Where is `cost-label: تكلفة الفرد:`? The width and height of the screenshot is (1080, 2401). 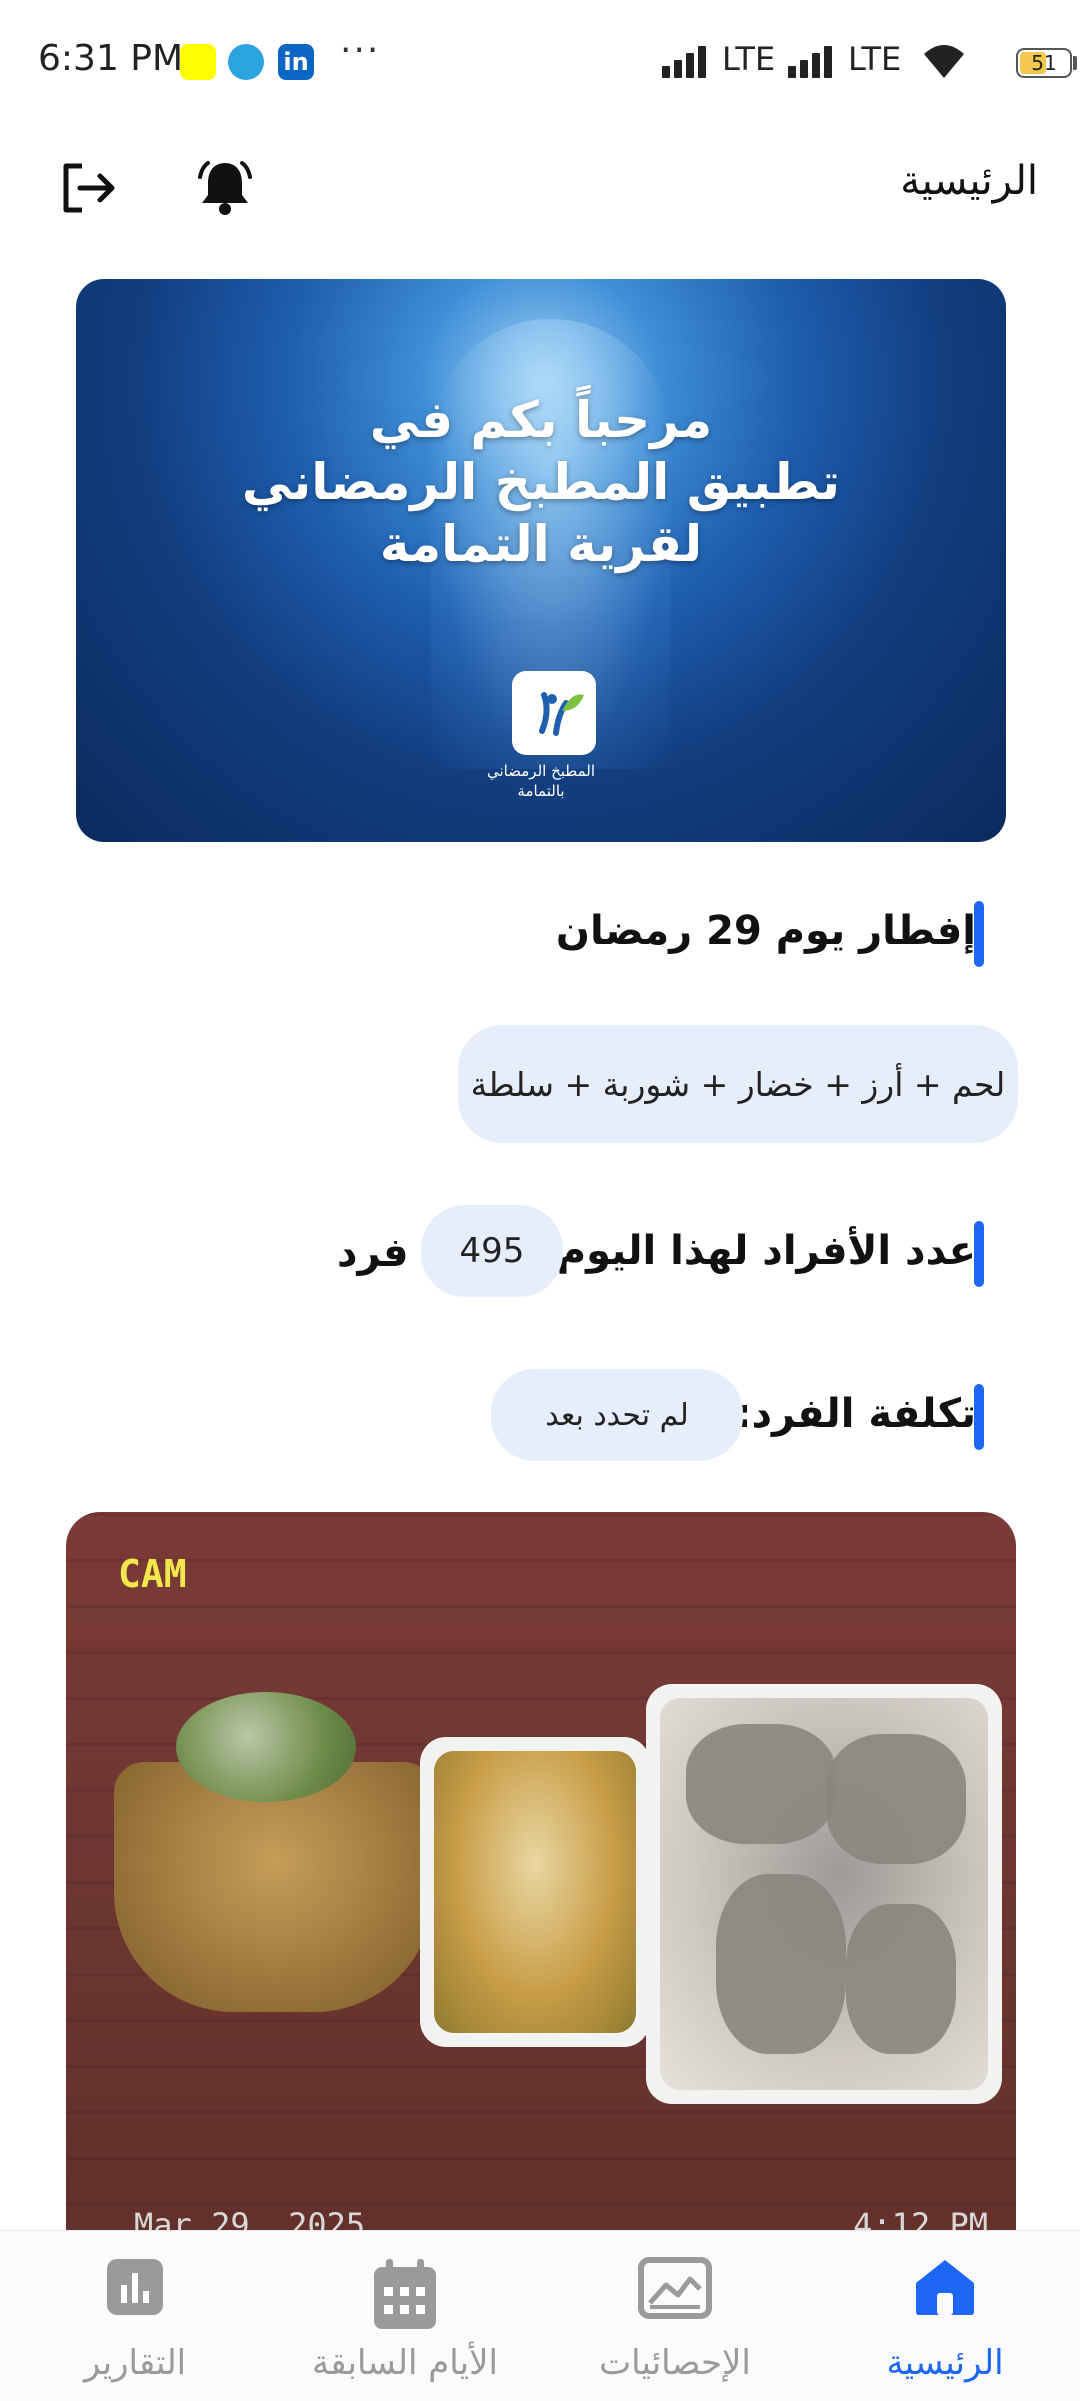 cost-label: تكلفة الفرد: is located at coordinates (855, 1414).